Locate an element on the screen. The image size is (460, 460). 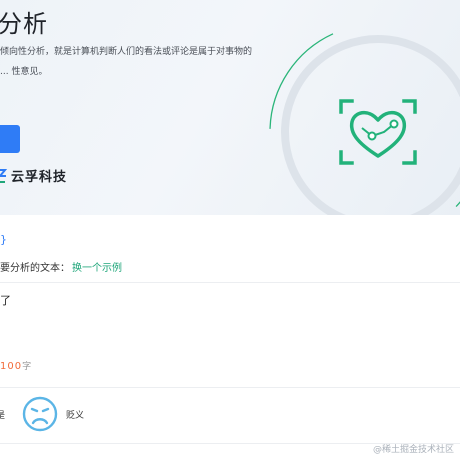
result-row: 是 贬义 is located at coordinates (230, 414).